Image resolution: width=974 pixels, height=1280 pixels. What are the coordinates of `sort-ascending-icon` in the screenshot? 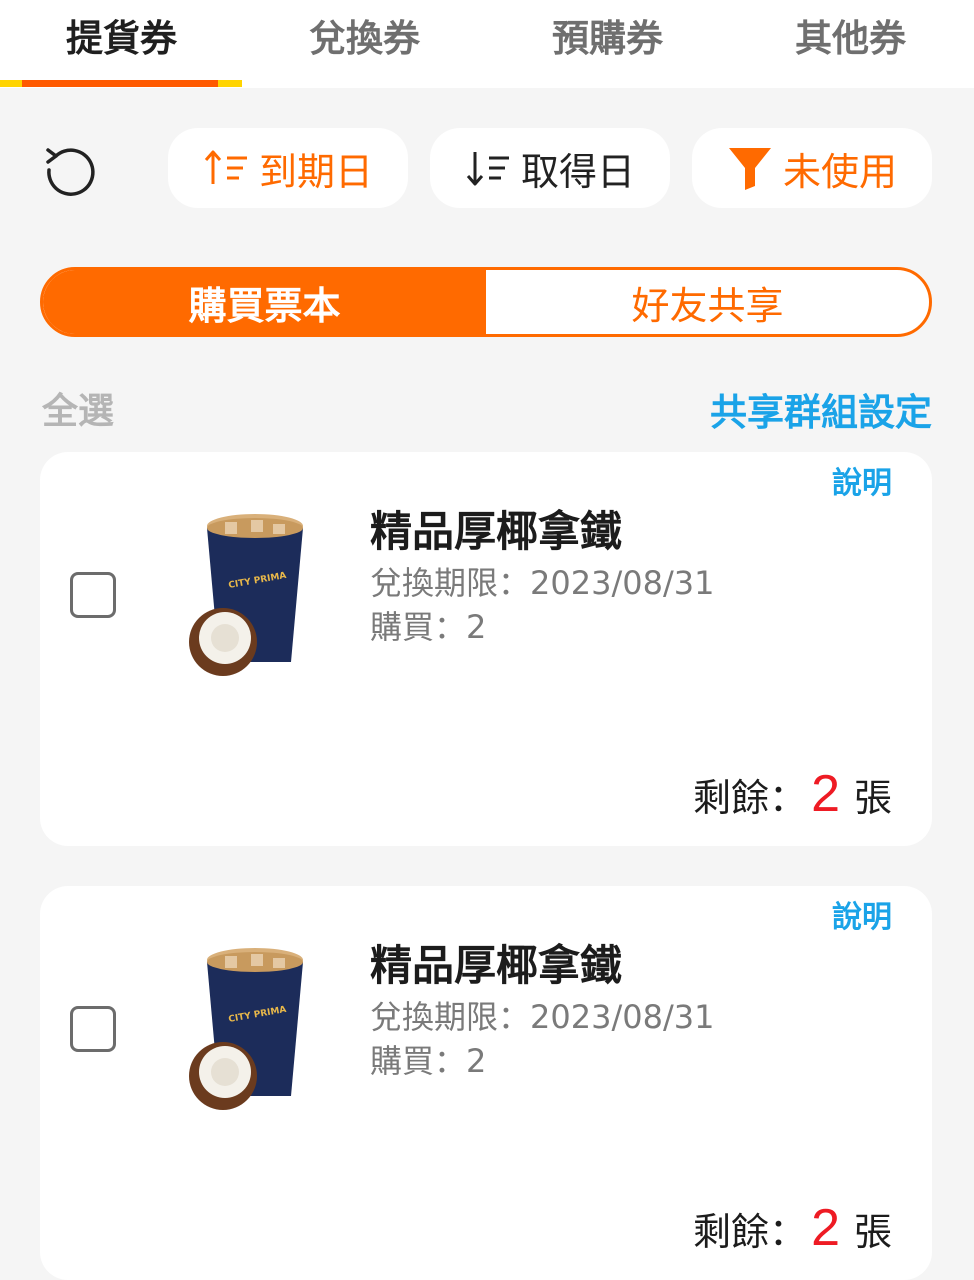 It's located at (226, 168).